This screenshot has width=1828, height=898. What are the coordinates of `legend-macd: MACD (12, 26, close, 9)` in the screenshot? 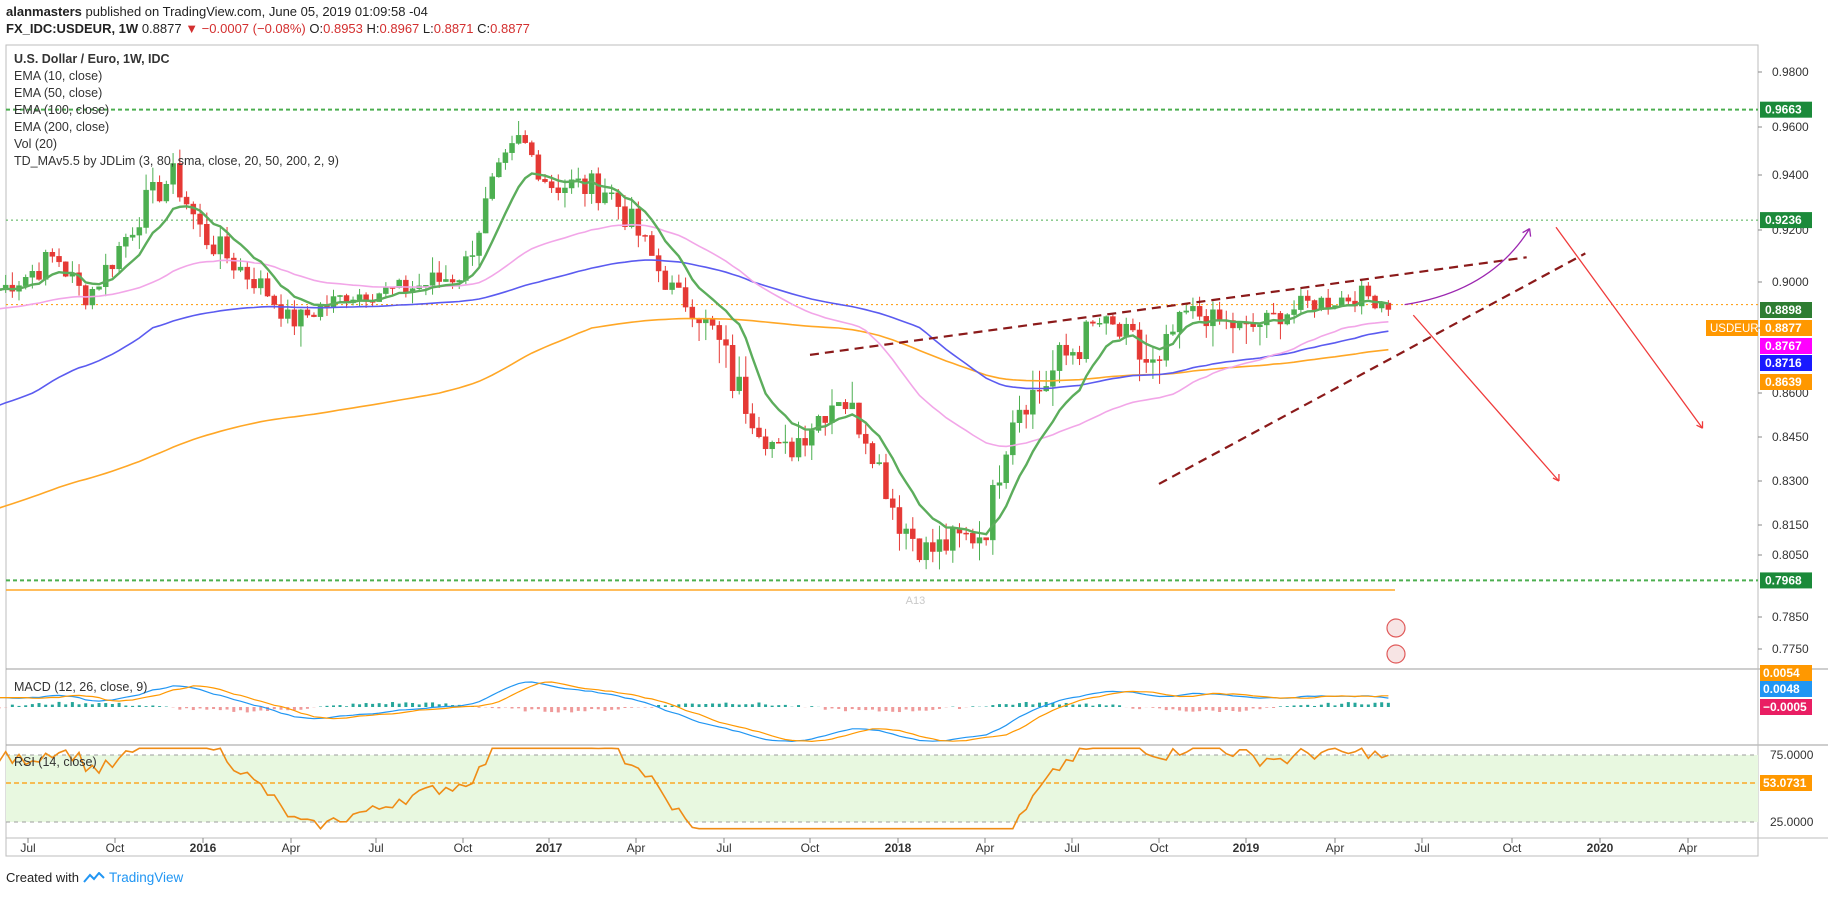 It's located at (80, 687).